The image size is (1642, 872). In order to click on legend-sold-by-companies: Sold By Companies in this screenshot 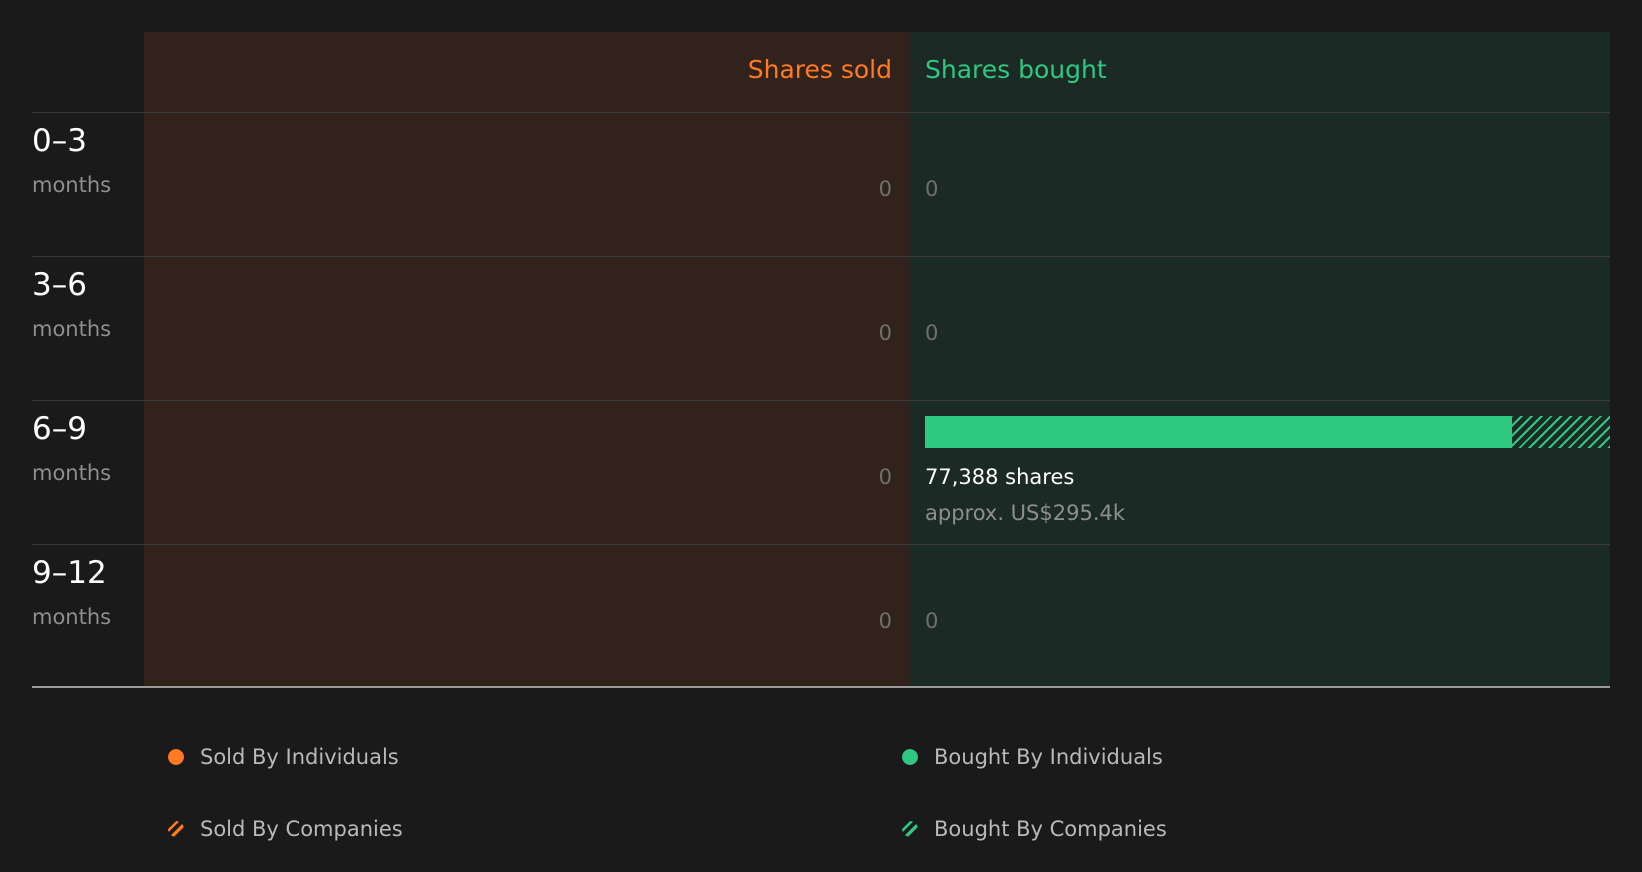, I will do `click(285, 829)`.